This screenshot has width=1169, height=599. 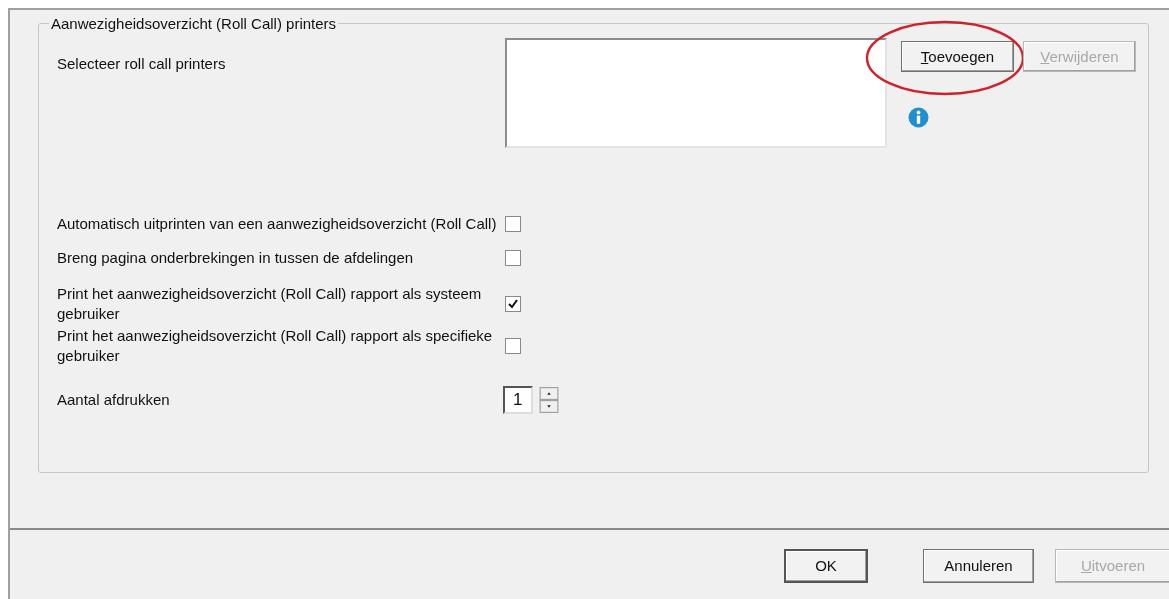 What do you see at coordinates (114, 400) in the screenshot?
I see `copies-label: Aantal afdrukken` at bounding box center [114, 400].